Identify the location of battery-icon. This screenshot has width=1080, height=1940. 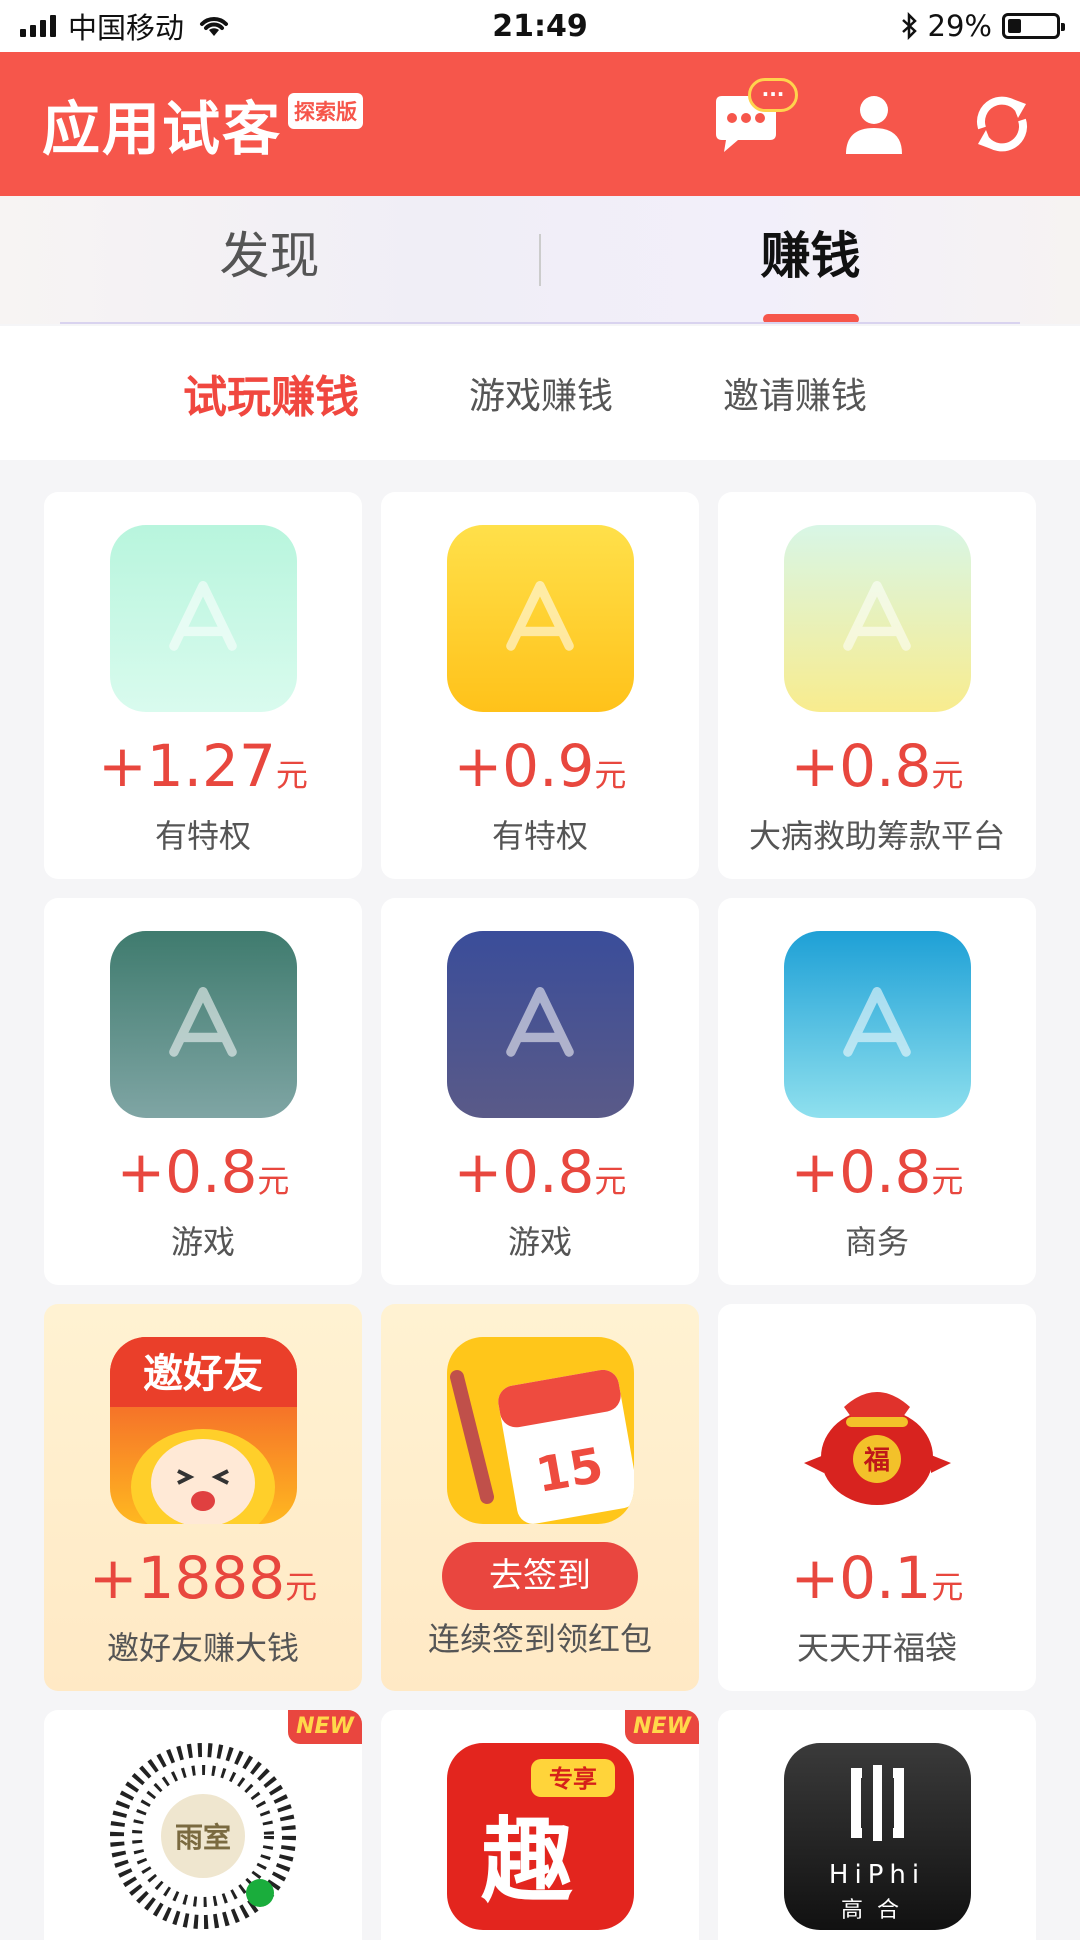
(1033, 26).